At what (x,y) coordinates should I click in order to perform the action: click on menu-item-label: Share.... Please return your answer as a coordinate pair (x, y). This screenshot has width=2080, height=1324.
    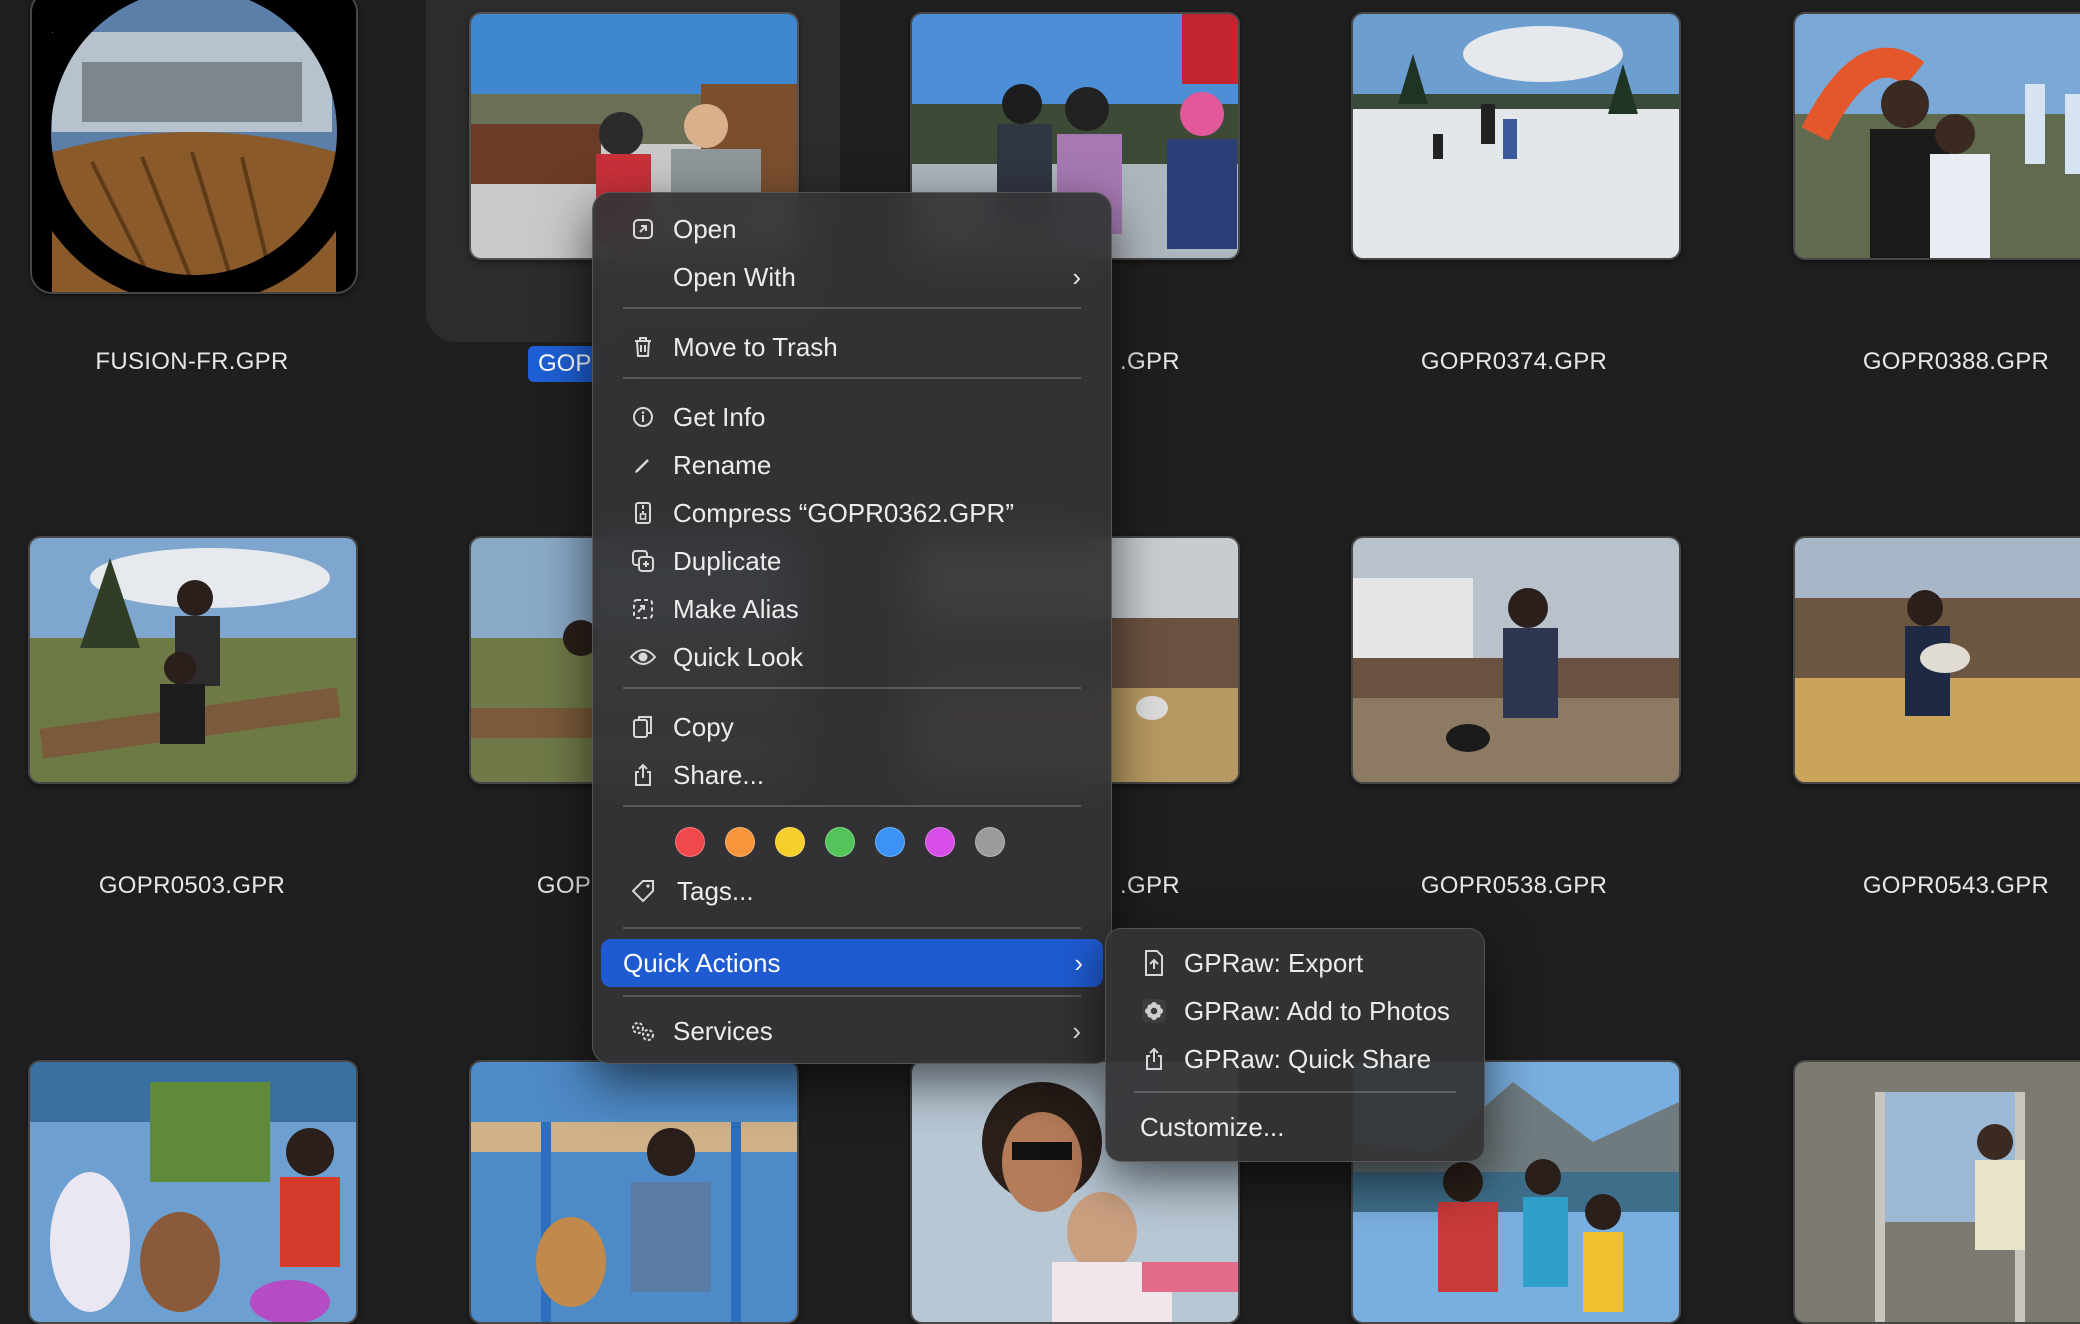
    Looking at the image, I should click on (719, 774).